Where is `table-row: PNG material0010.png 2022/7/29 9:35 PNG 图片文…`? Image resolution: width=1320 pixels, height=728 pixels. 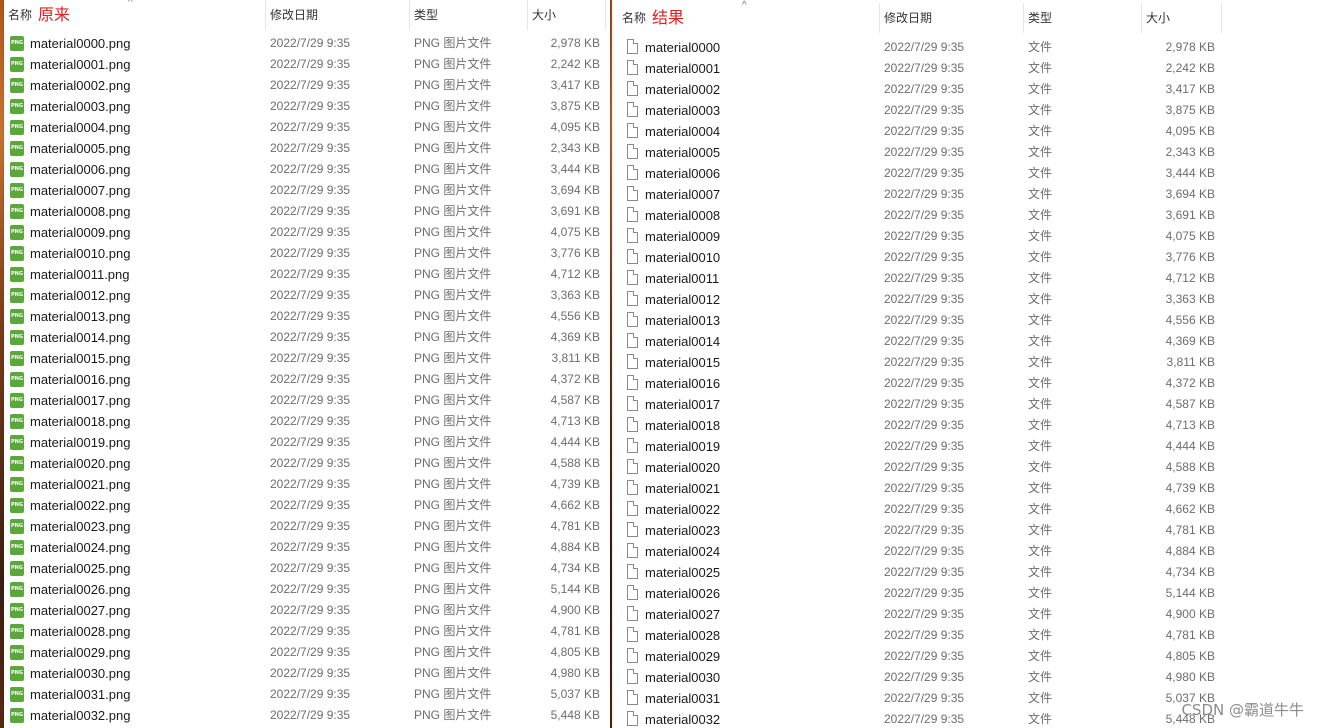
table-row: PNG material0010.png 2022/7/29 9:35 PNG 图片文… is located at coordinates (307, 253).